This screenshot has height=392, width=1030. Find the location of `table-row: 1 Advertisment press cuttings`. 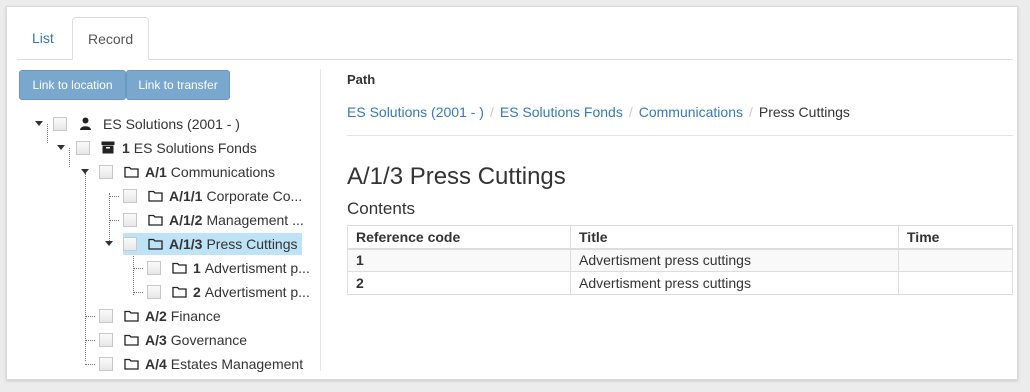

table-row: 1 Advertisment press cuttings is located at coordinates (680, 260).